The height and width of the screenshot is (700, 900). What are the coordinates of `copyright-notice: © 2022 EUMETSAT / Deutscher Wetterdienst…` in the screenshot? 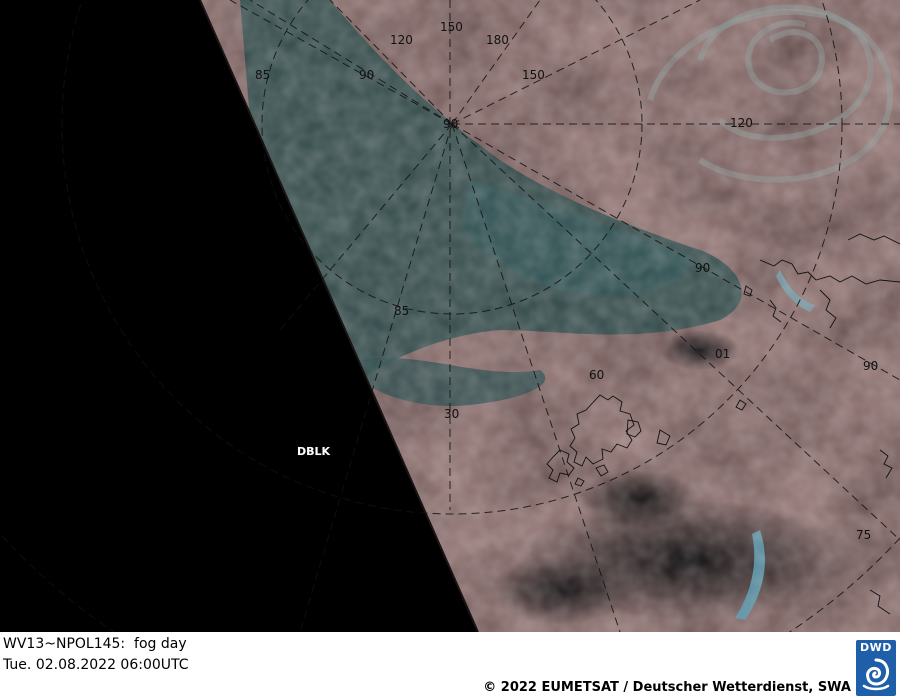 It's located at (667, 687).